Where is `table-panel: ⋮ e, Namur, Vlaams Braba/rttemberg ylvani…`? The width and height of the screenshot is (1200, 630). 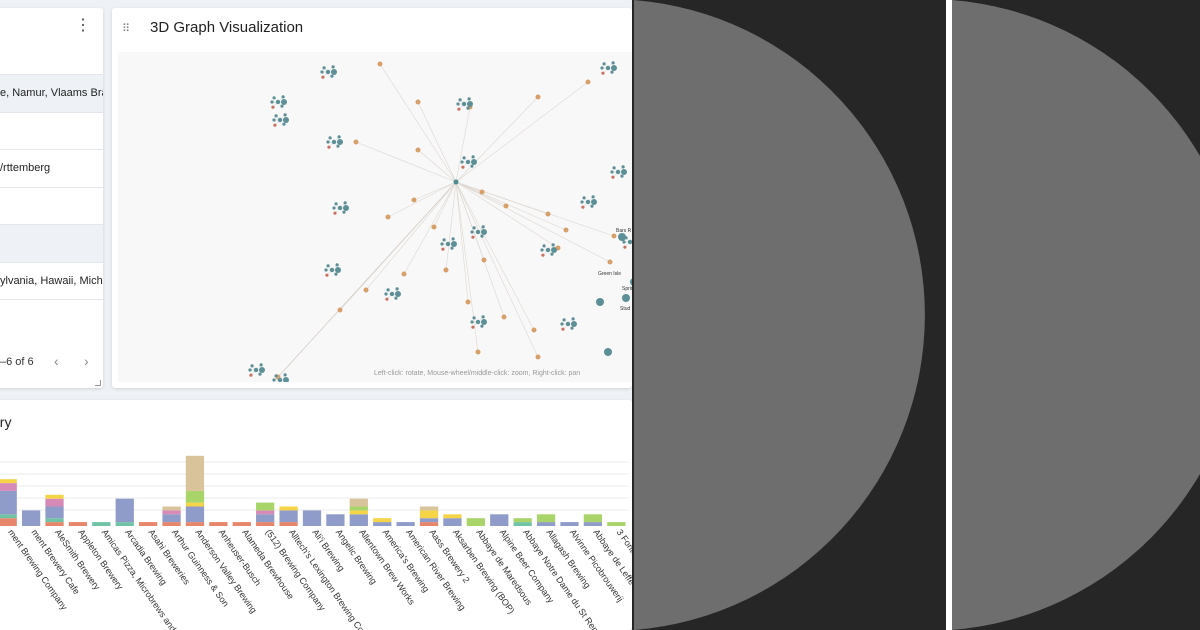
table-panel: ⋮ e, Namur, Vlaams Braba/rttemberg ylvani… is located at coordinates (51, 198).